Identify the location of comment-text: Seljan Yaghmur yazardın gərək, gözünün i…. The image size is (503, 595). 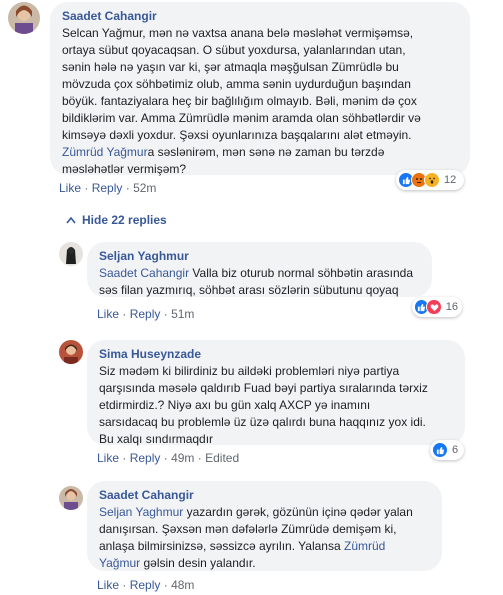
(256, 537).